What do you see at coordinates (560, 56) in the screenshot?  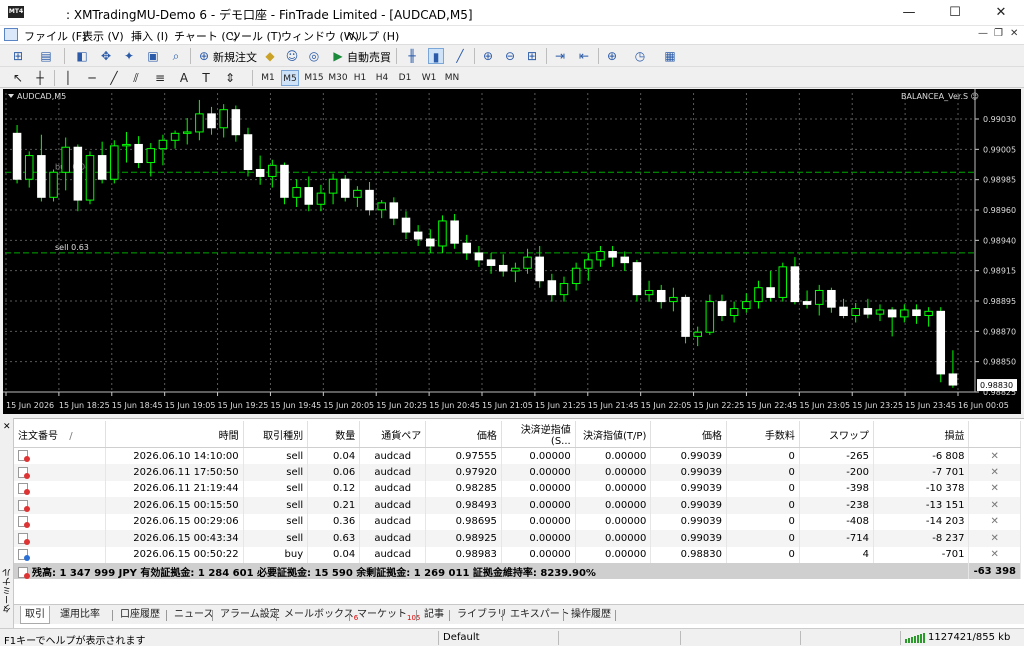 I see `autoscroll-icon: ⇥` at bounding box center [560, 56].